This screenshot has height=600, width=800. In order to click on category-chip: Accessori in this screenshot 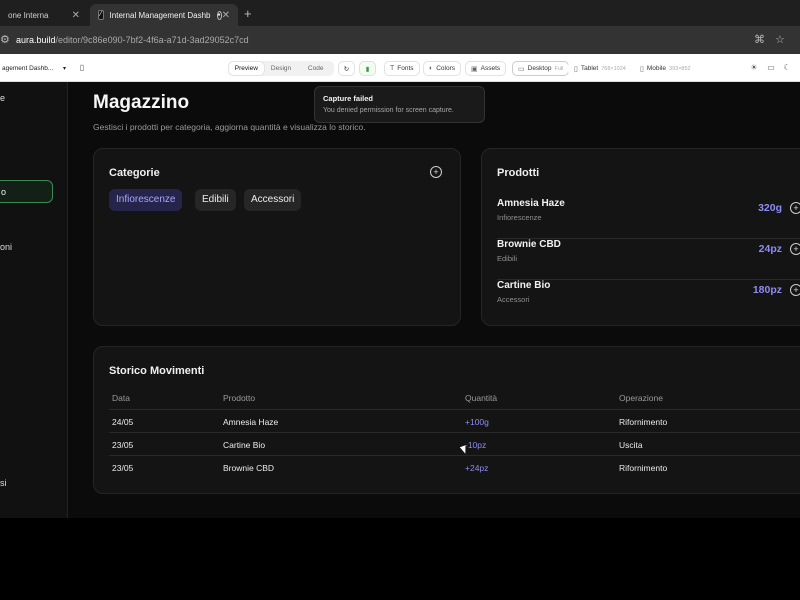, I will do `click(273, 200)`.